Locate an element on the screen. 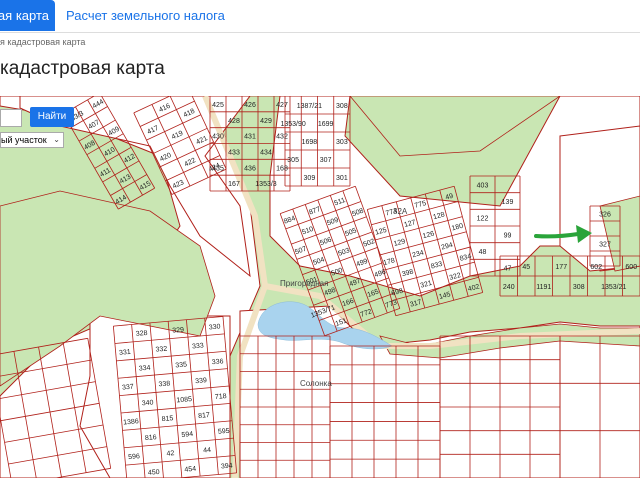 The height and width of the screenshot is (478, 640). parcel-number: 333 is located at coordinates (198, 346).